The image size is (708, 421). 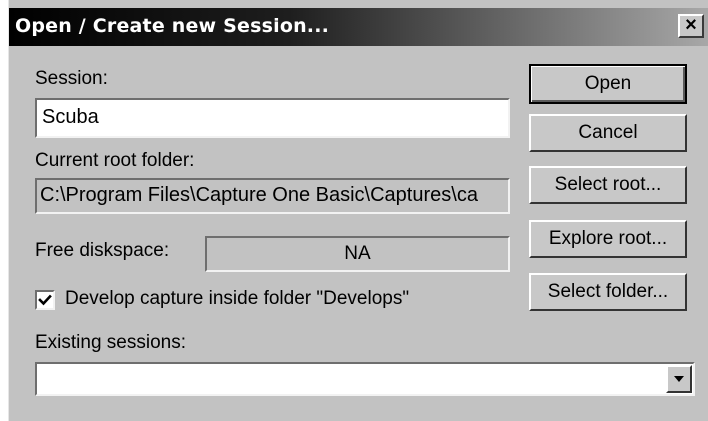 What do you see at coordinates (71, 78) in the screenshot?
I see `session-label: Session:` at bounding box center [71, 78].